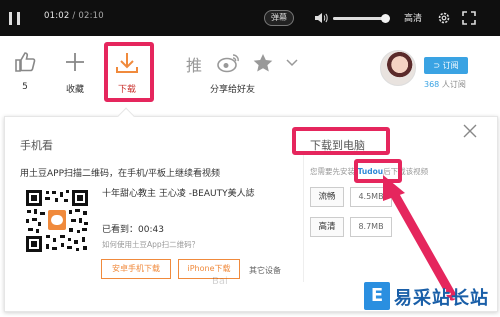 This screenshot has width=500, height=317. What do you see at coordinates (327, 197) in the screenshot?
I see `quality-option-label: 流畅` at bounding box center [327, 197].